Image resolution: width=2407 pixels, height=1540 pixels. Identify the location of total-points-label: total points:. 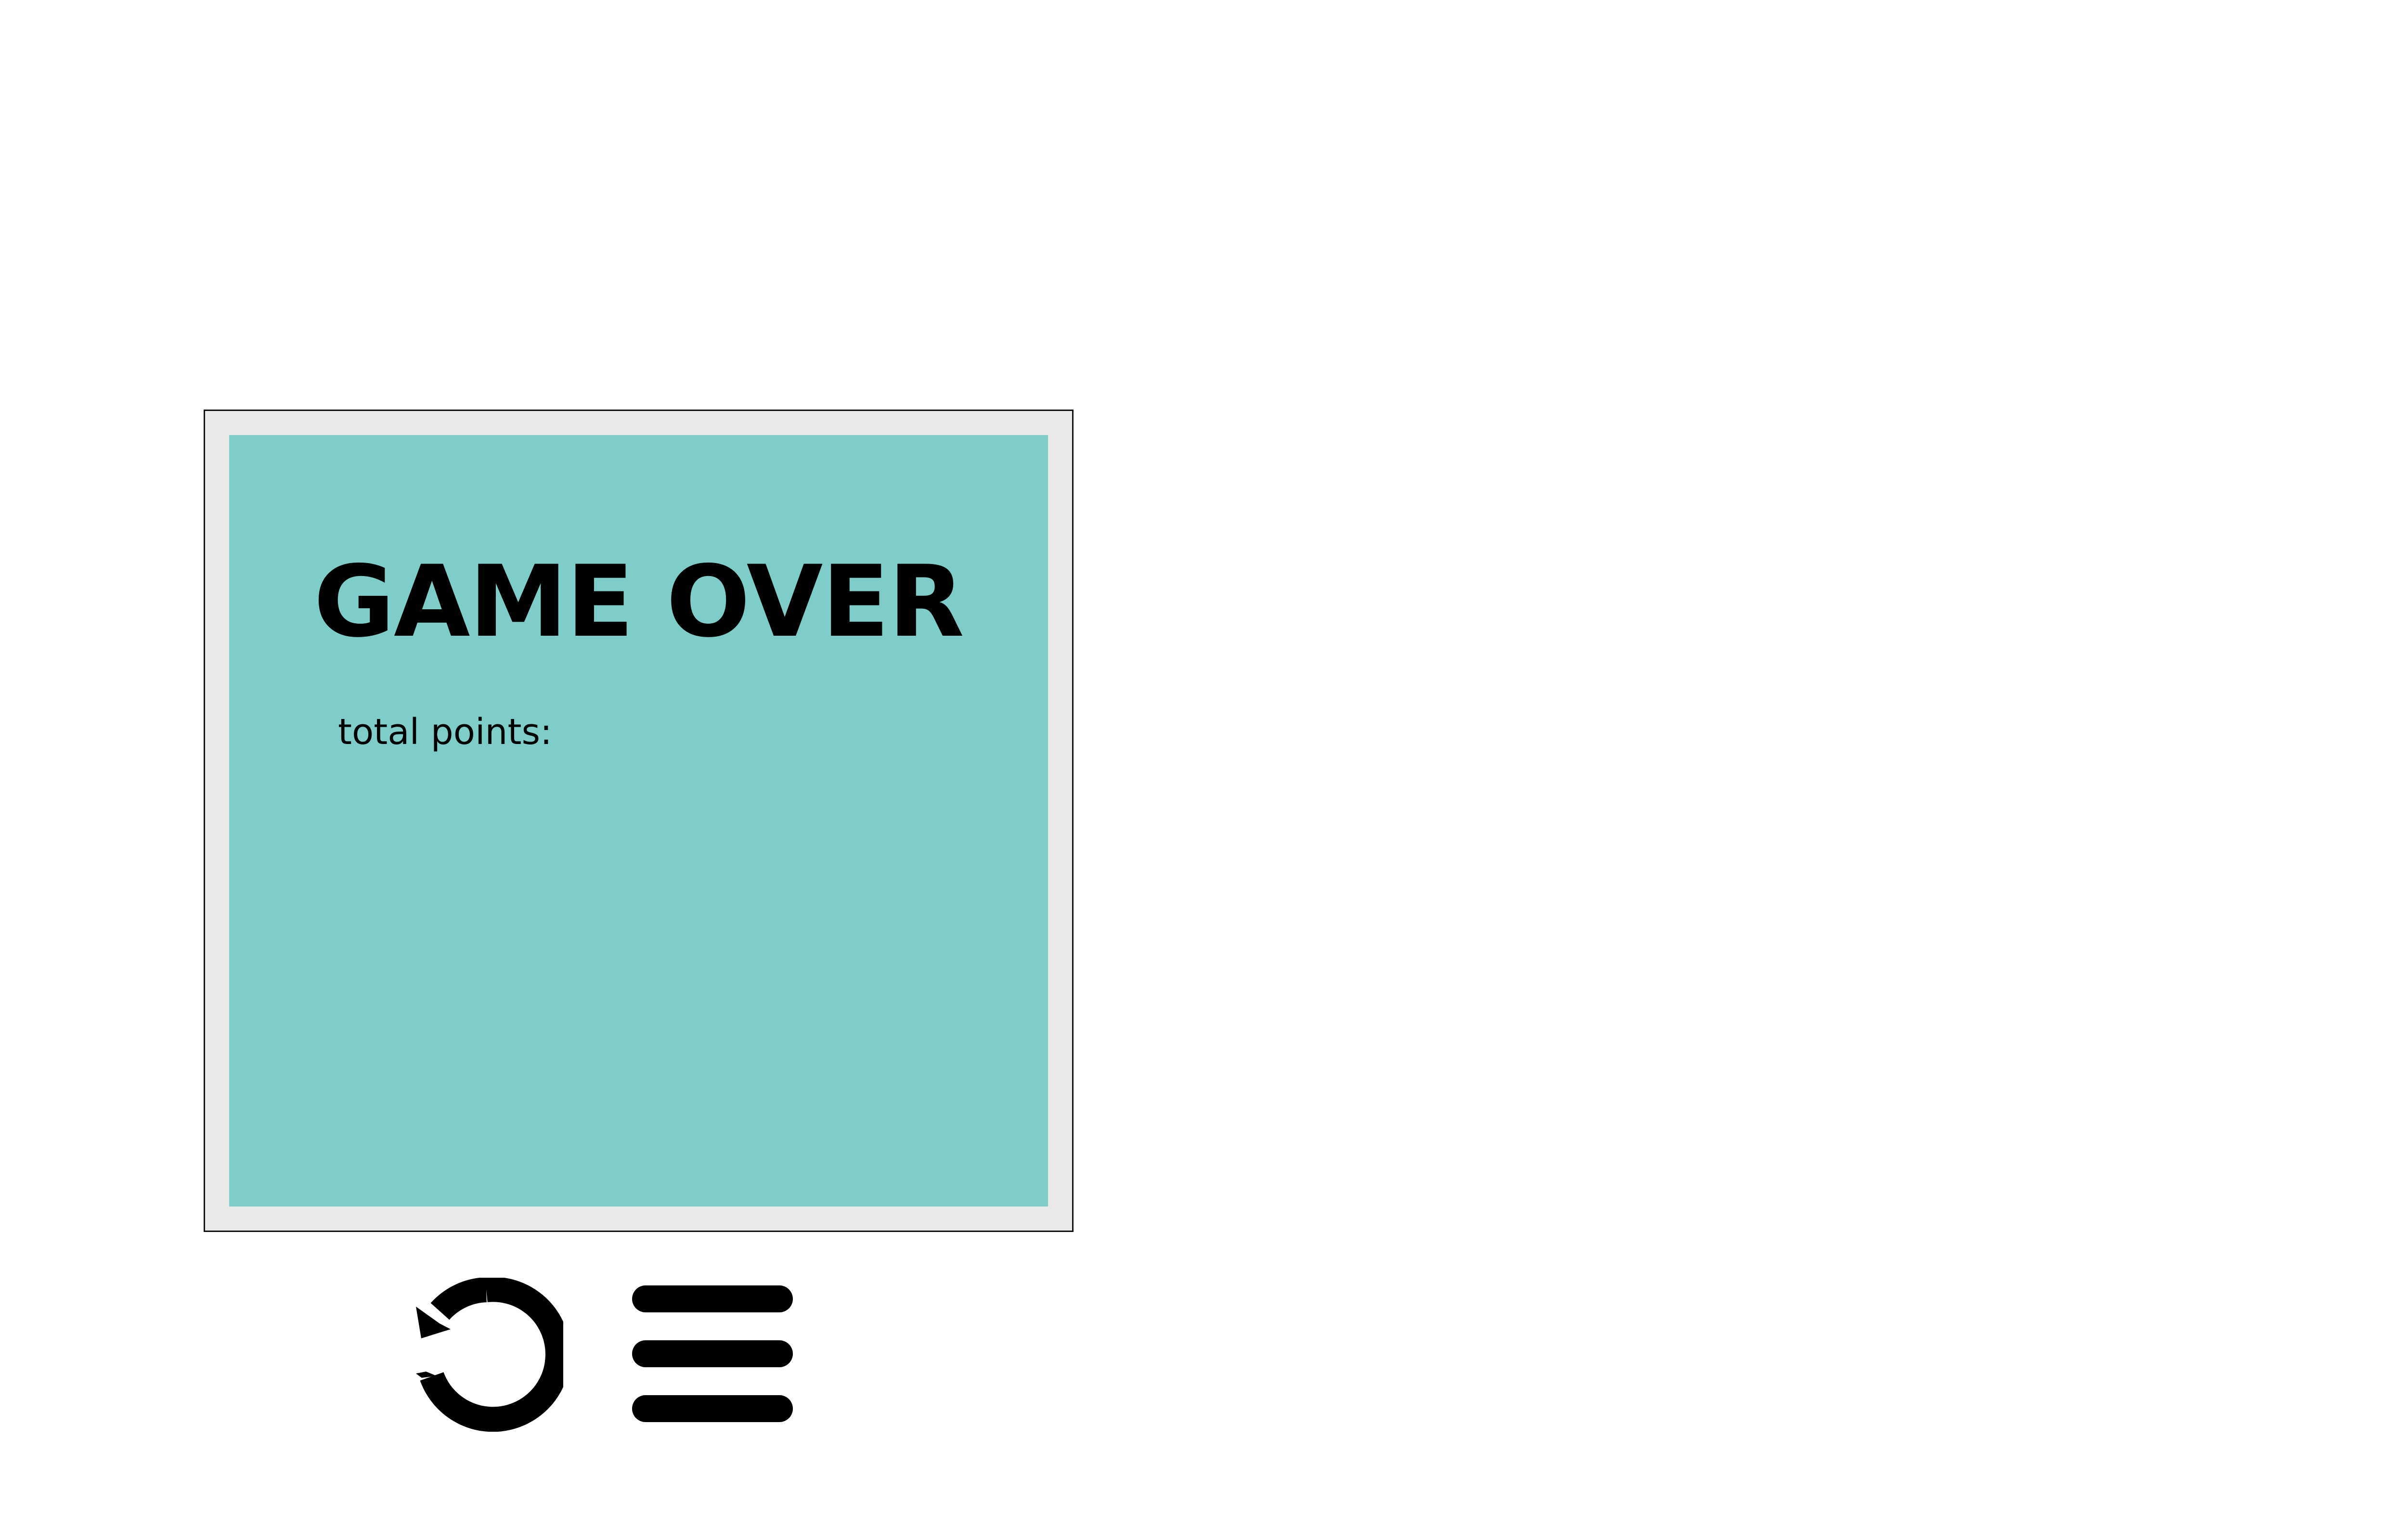
(445, 732).